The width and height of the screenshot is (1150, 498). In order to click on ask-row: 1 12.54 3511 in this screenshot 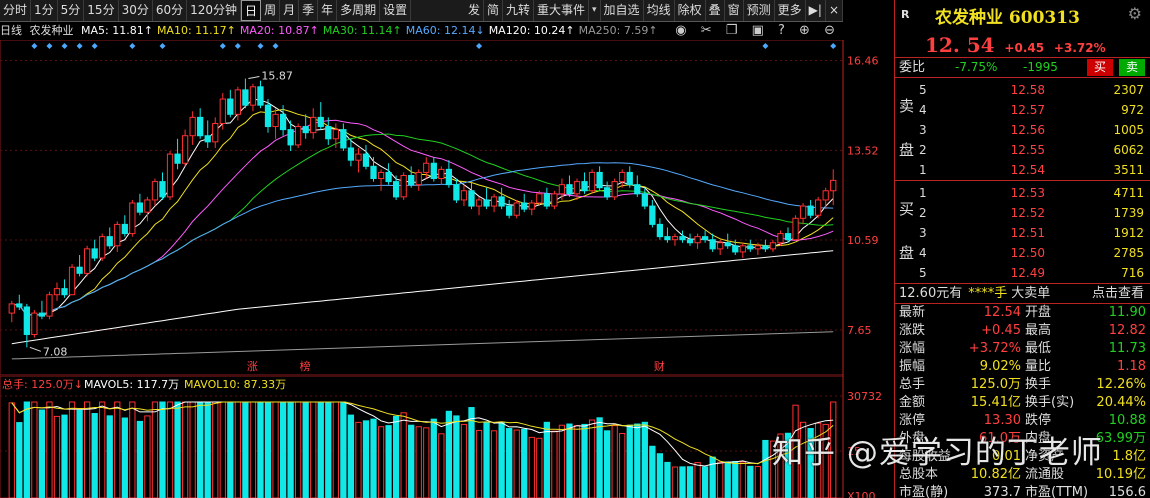, I will do `click(1032, 170)`.